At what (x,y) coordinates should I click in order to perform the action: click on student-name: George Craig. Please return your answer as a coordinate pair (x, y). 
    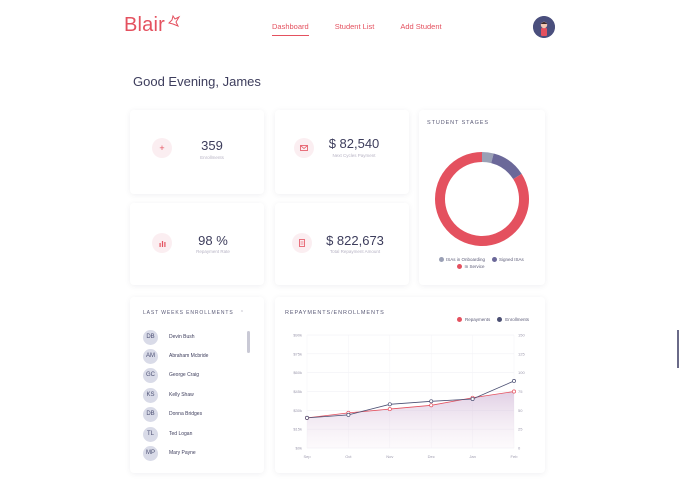
    Looking at the image, I should click on (184, 375).